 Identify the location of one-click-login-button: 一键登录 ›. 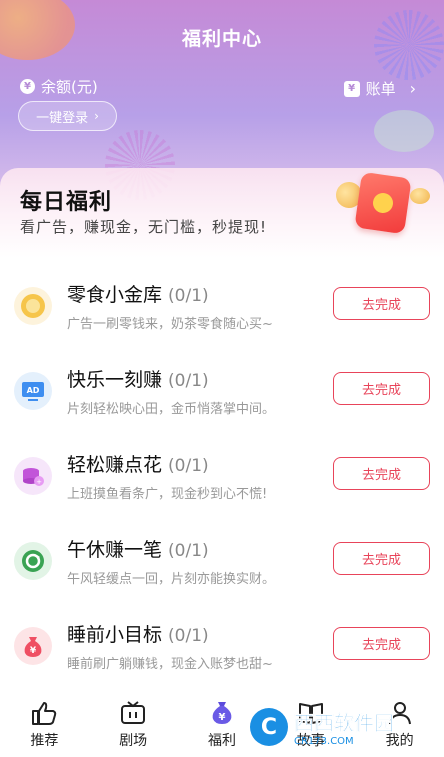
(67, 116).